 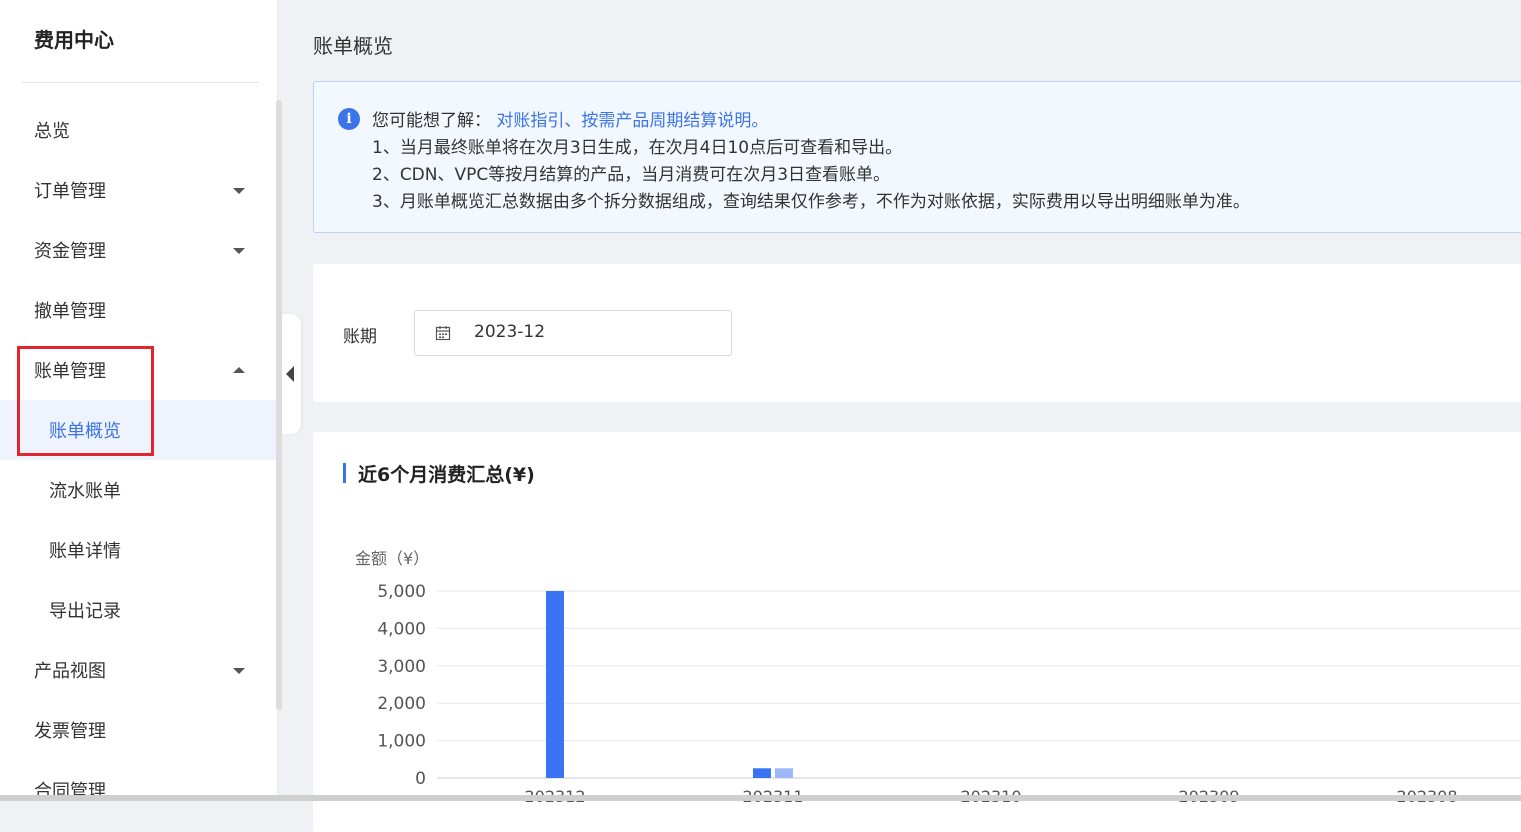 What do you see at coordinates (70, 671) in the screenshot?
I see `sidebar-item-label: 产品视图` at bounding box center [70, 671].